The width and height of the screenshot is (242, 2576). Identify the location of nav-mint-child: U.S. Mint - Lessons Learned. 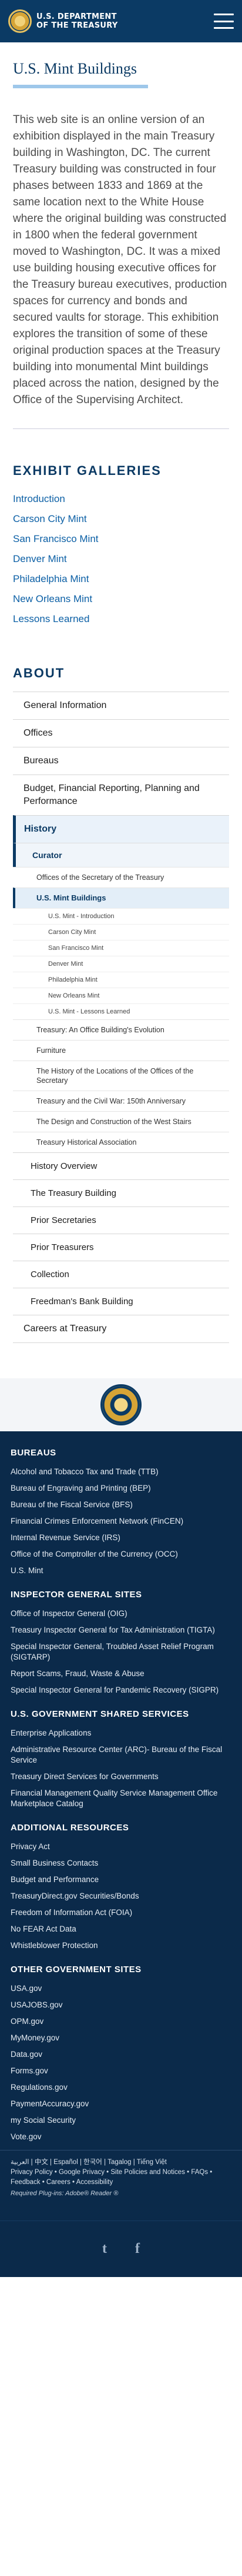
(121, 1011).